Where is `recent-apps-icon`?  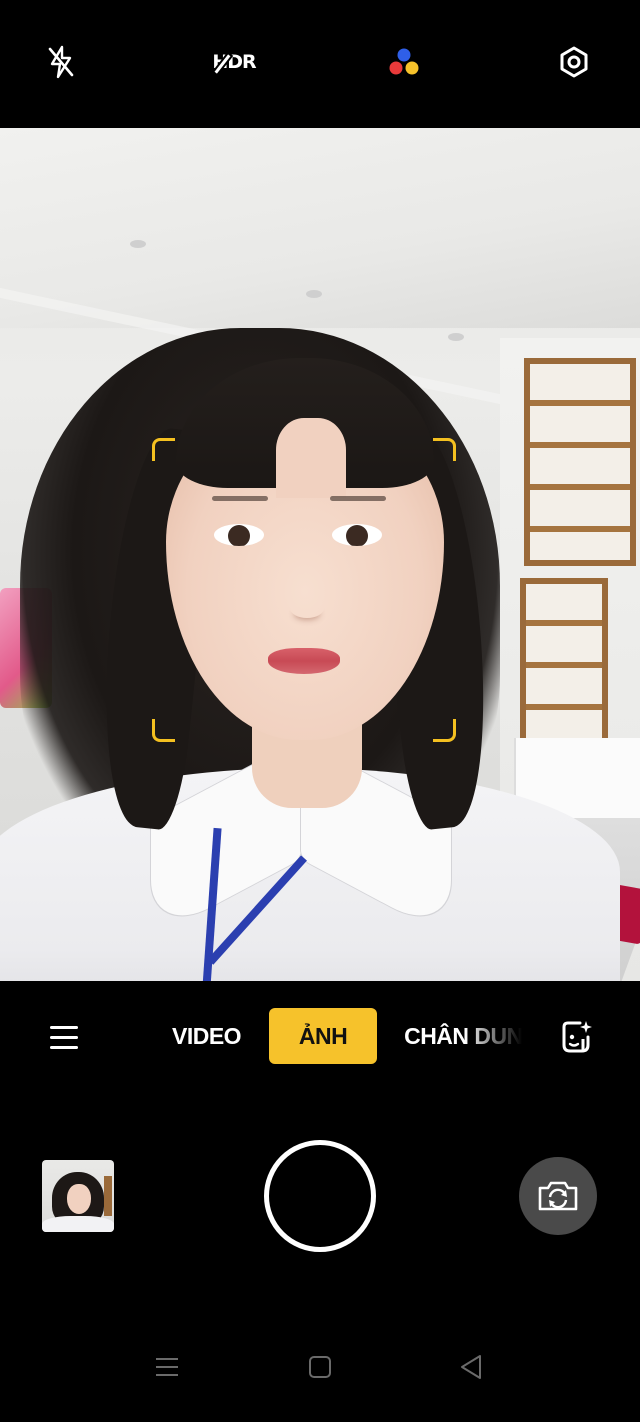 recent-apps-icon is located at coordinates (167, 1367).